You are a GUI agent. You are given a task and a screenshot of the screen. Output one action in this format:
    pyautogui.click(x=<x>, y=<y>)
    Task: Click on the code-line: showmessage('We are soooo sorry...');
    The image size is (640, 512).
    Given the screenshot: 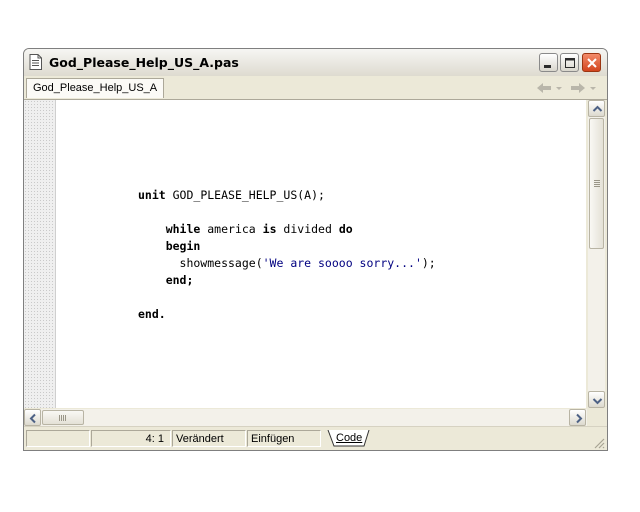 What is the action you would take?
    pyautogui.click(x=287, y=263)
    